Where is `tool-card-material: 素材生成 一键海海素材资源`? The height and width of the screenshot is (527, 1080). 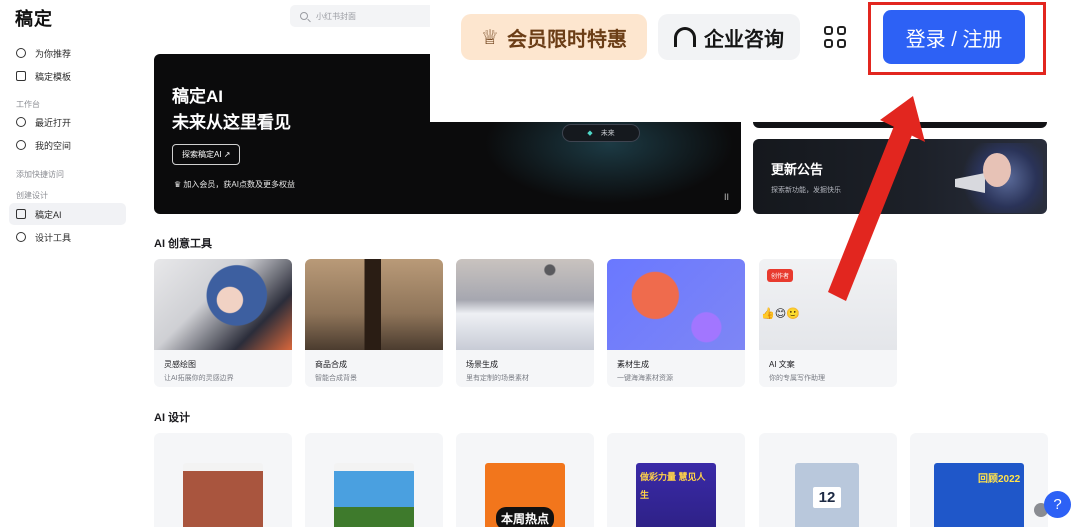 tool-card-material: 素材生成 一键海海素材资源 is located at coordinates (676, 323).